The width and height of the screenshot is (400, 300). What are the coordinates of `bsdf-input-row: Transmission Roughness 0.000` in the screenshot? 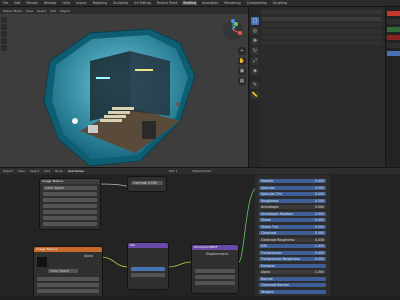 It's located at (292, 259).